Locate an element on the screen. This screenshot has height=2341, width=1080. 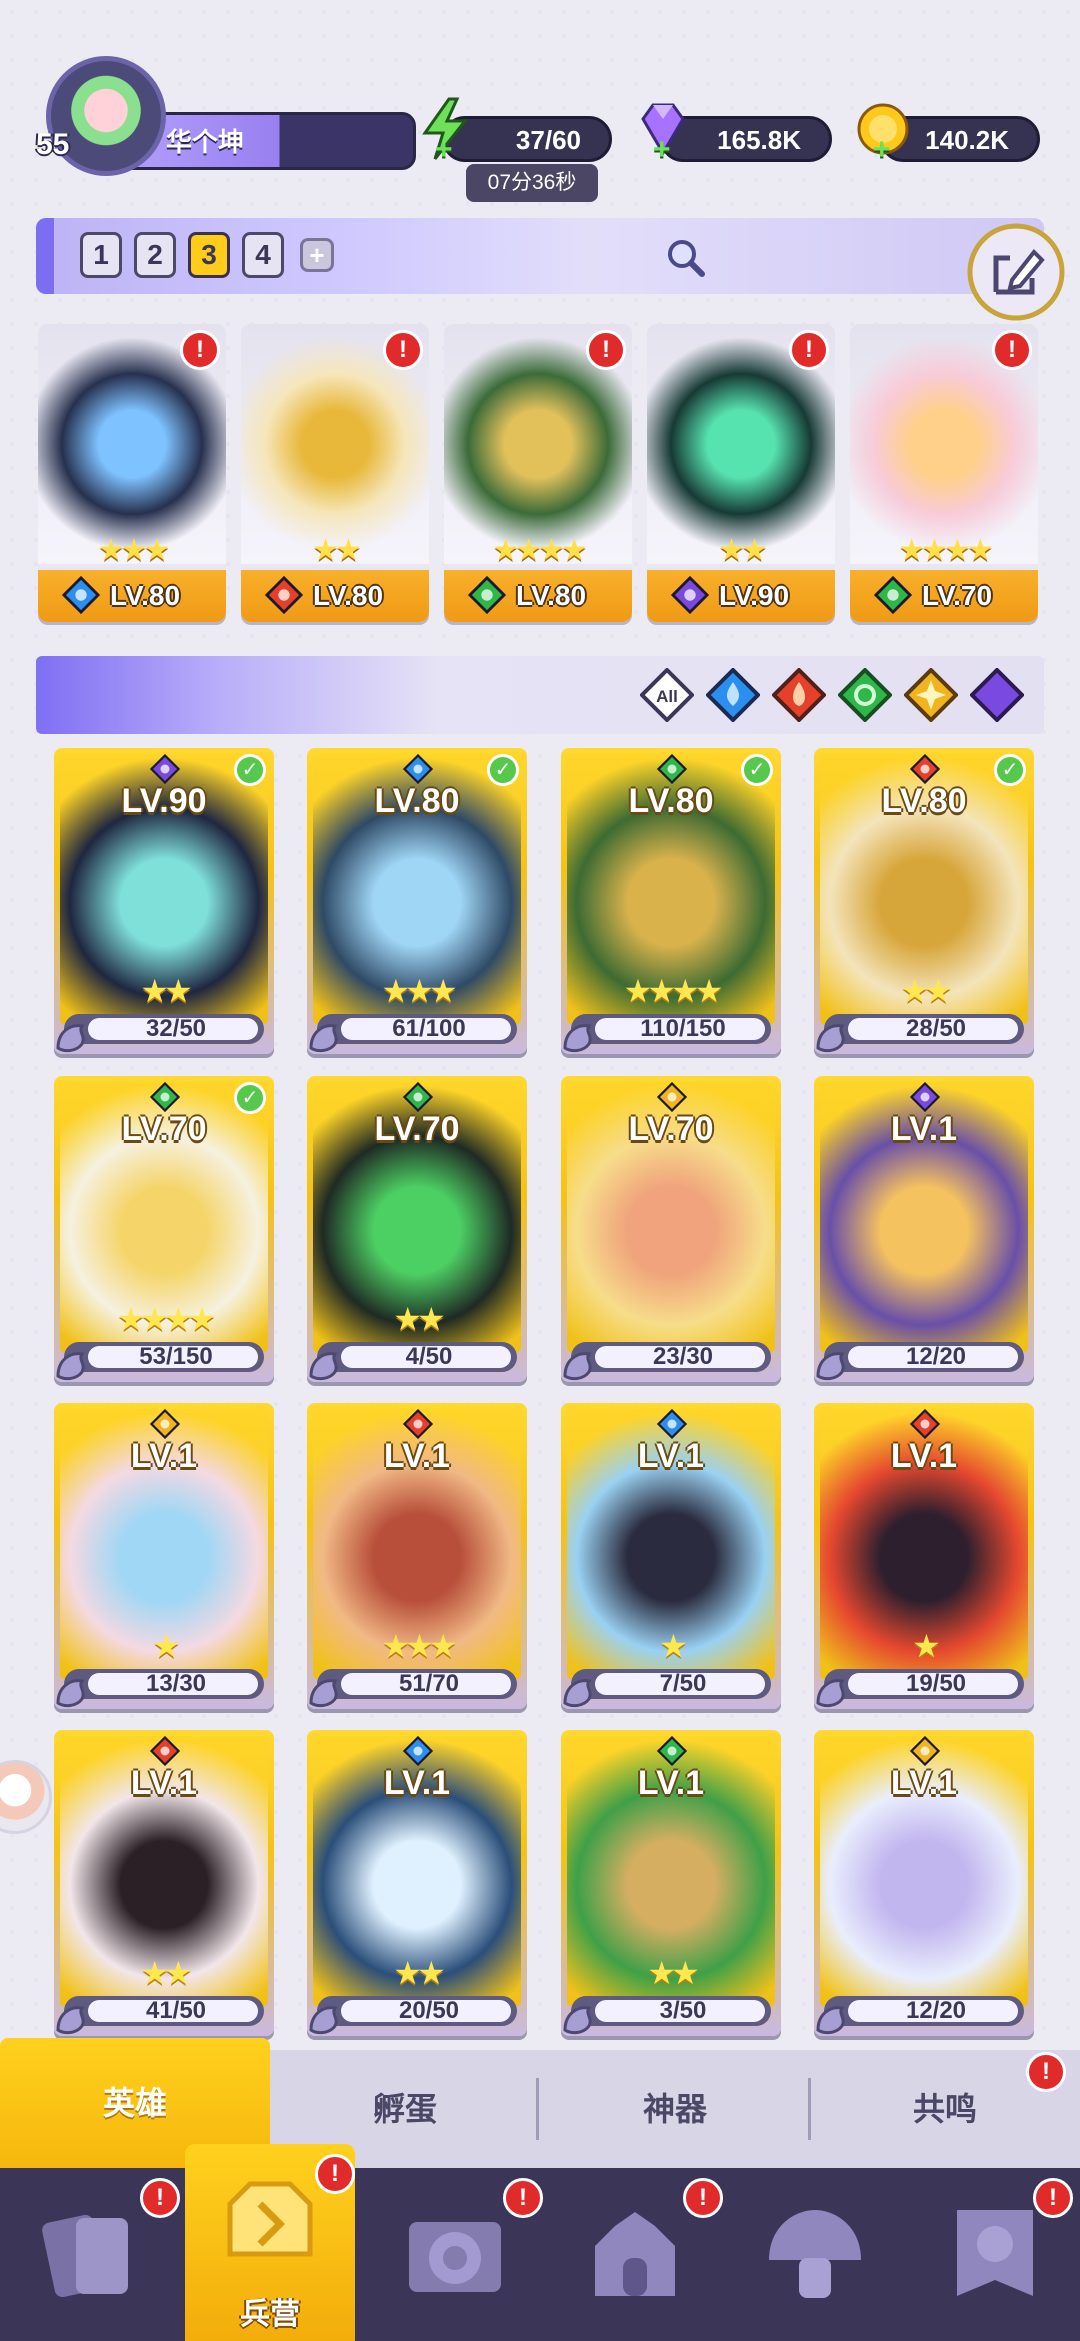
edit-team-icon is located at coordinates (1016, 272).